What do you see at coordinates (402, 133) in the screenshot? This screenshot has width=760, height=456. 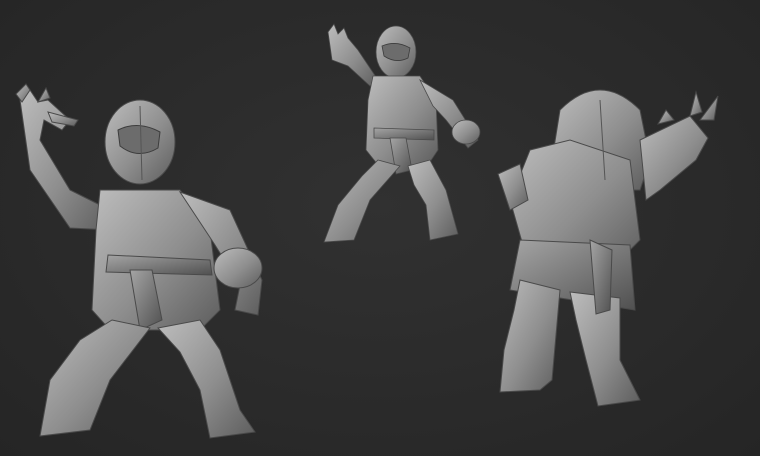 I see `ninja-figure-front-small` at bounding box center [402, 133].